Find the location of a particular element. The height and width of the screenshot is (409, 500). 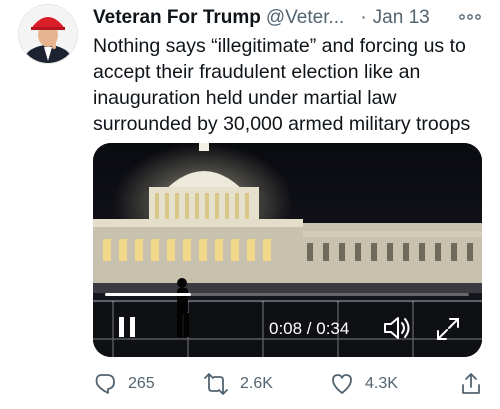

tweet-date: Jan 13 is located at coordinates (401, 18).